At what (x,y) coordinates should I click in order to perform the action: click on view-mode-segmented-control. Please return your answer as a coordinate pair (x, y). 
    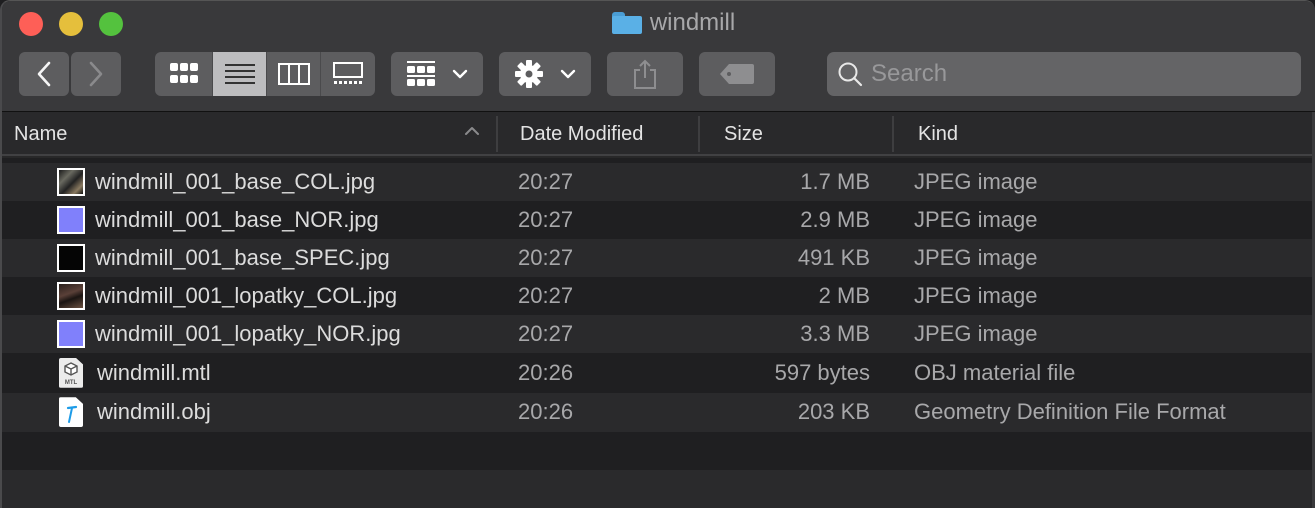
    Looking at the image, I should click on (265, 74).